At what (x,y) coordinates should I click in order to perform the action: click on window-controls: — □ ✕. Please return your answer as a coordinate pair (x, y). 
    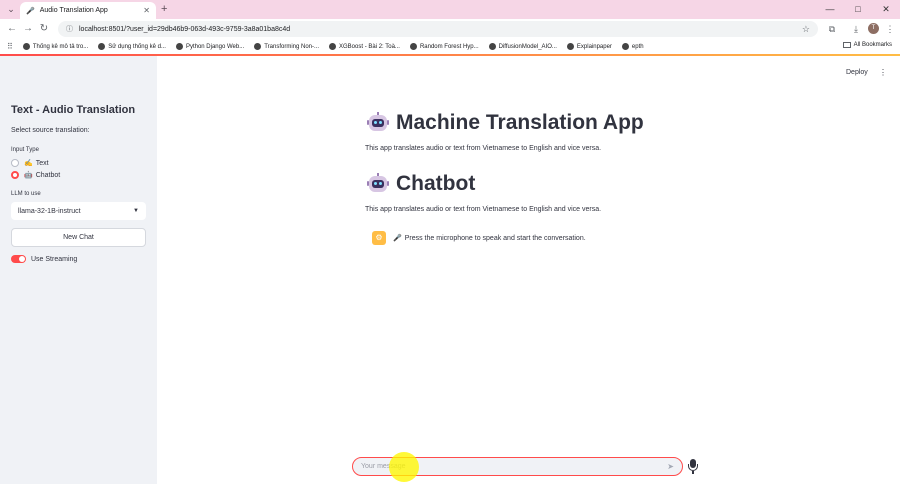
    Looking at the image, I should click on (858, 9).